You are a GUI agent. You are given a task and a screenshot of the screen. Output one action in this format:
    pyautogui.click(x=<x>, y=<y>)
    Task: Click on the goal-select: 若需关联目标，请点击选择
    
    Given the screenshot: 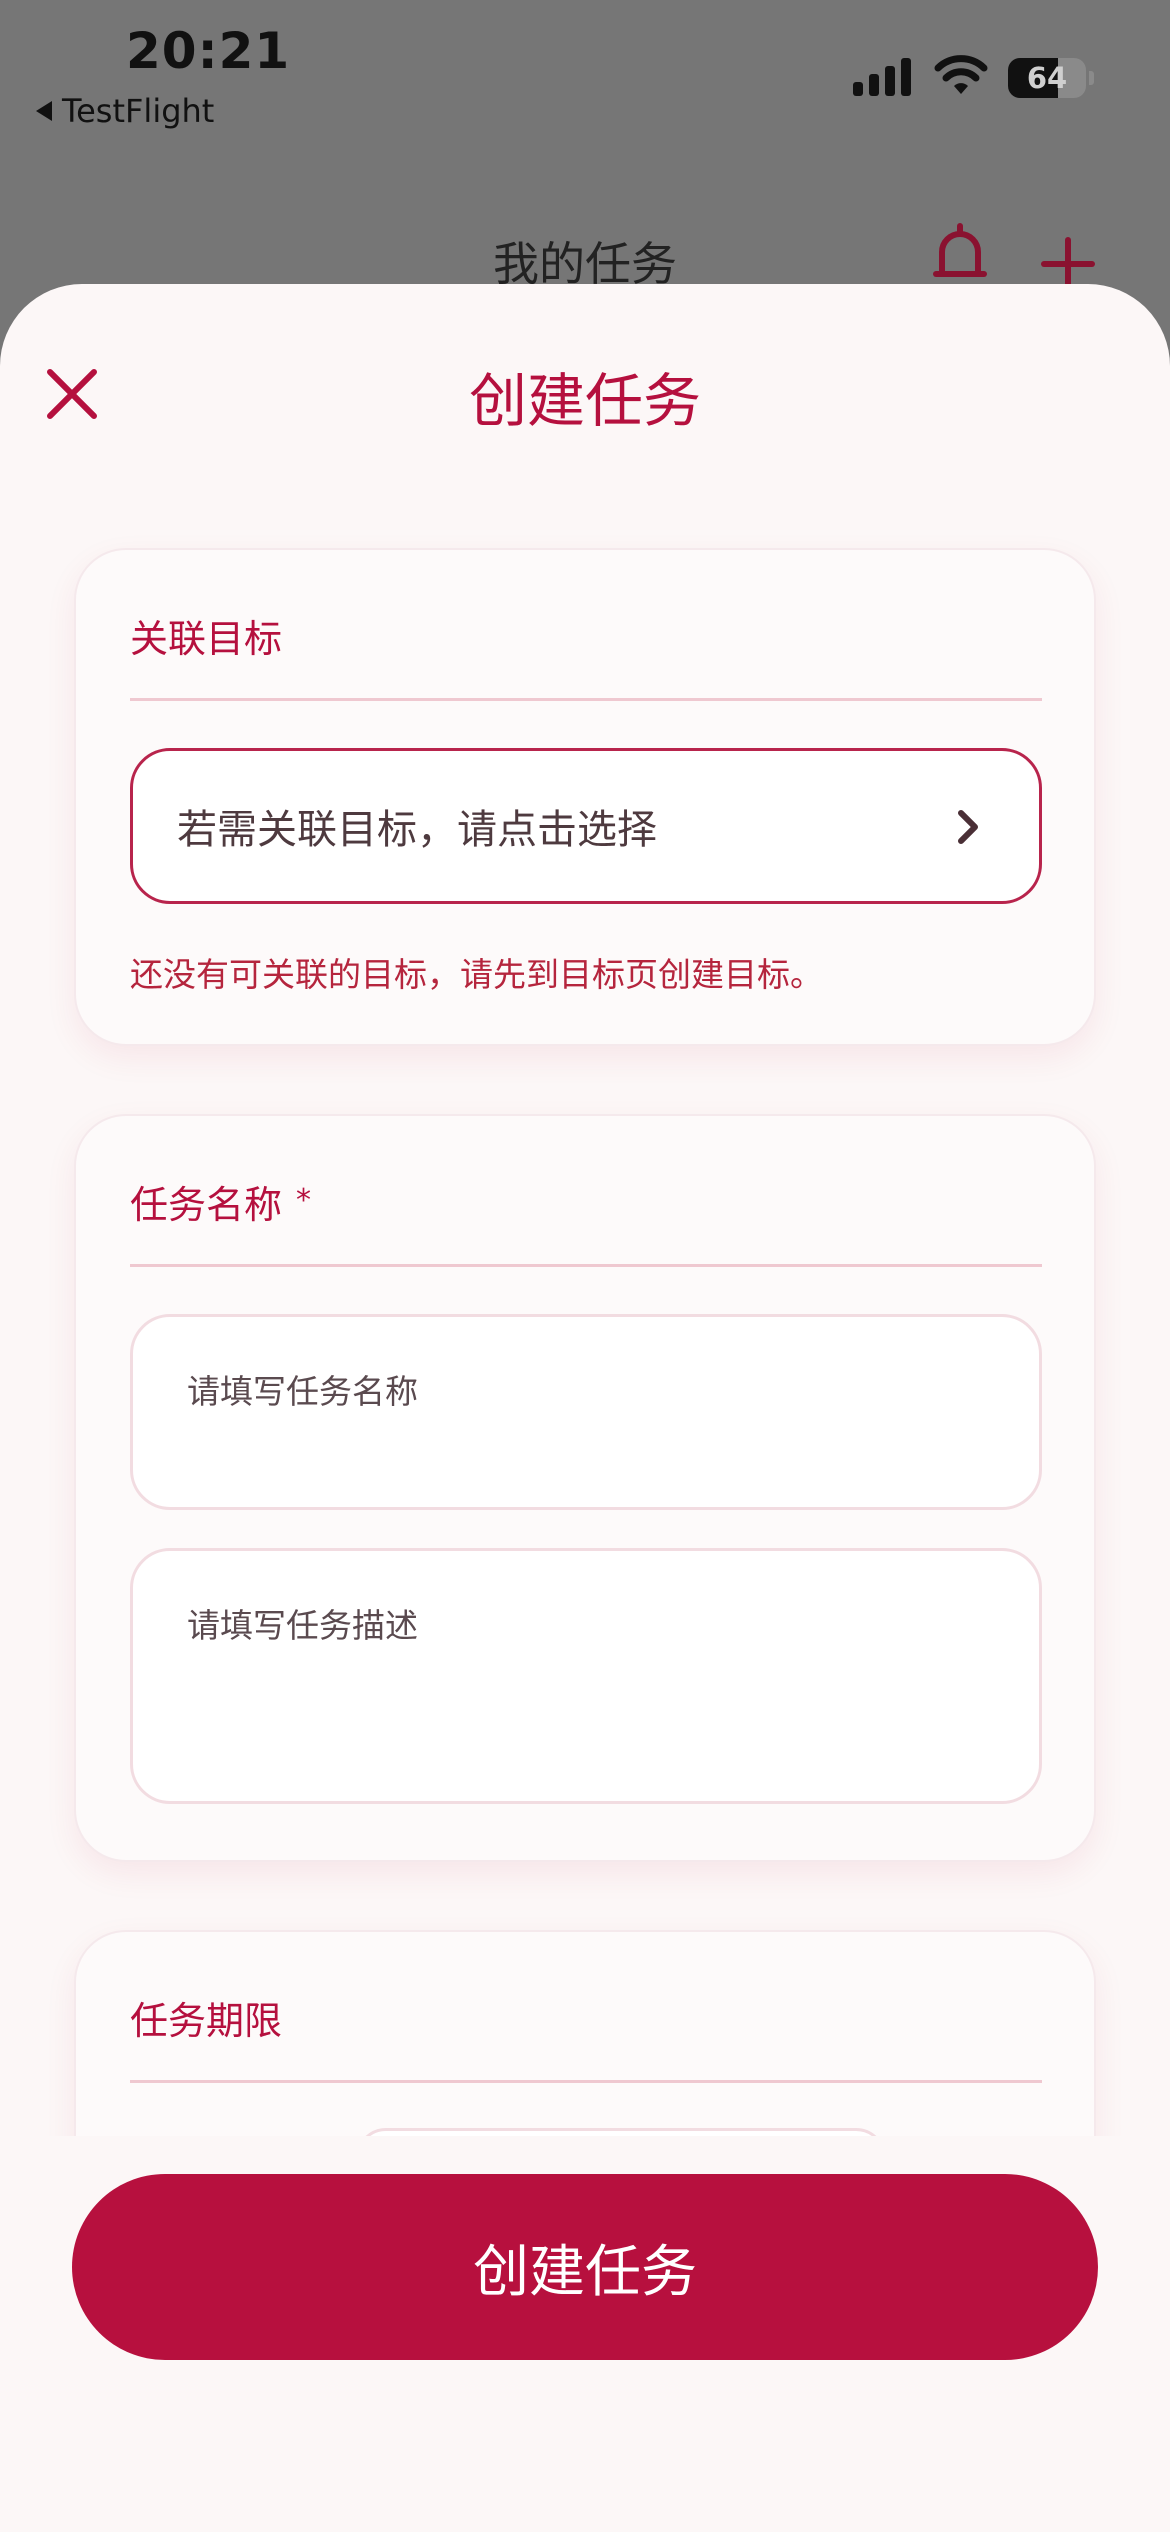 What is the action you would take?
    pyautogui.click(x=586, y=826)
    